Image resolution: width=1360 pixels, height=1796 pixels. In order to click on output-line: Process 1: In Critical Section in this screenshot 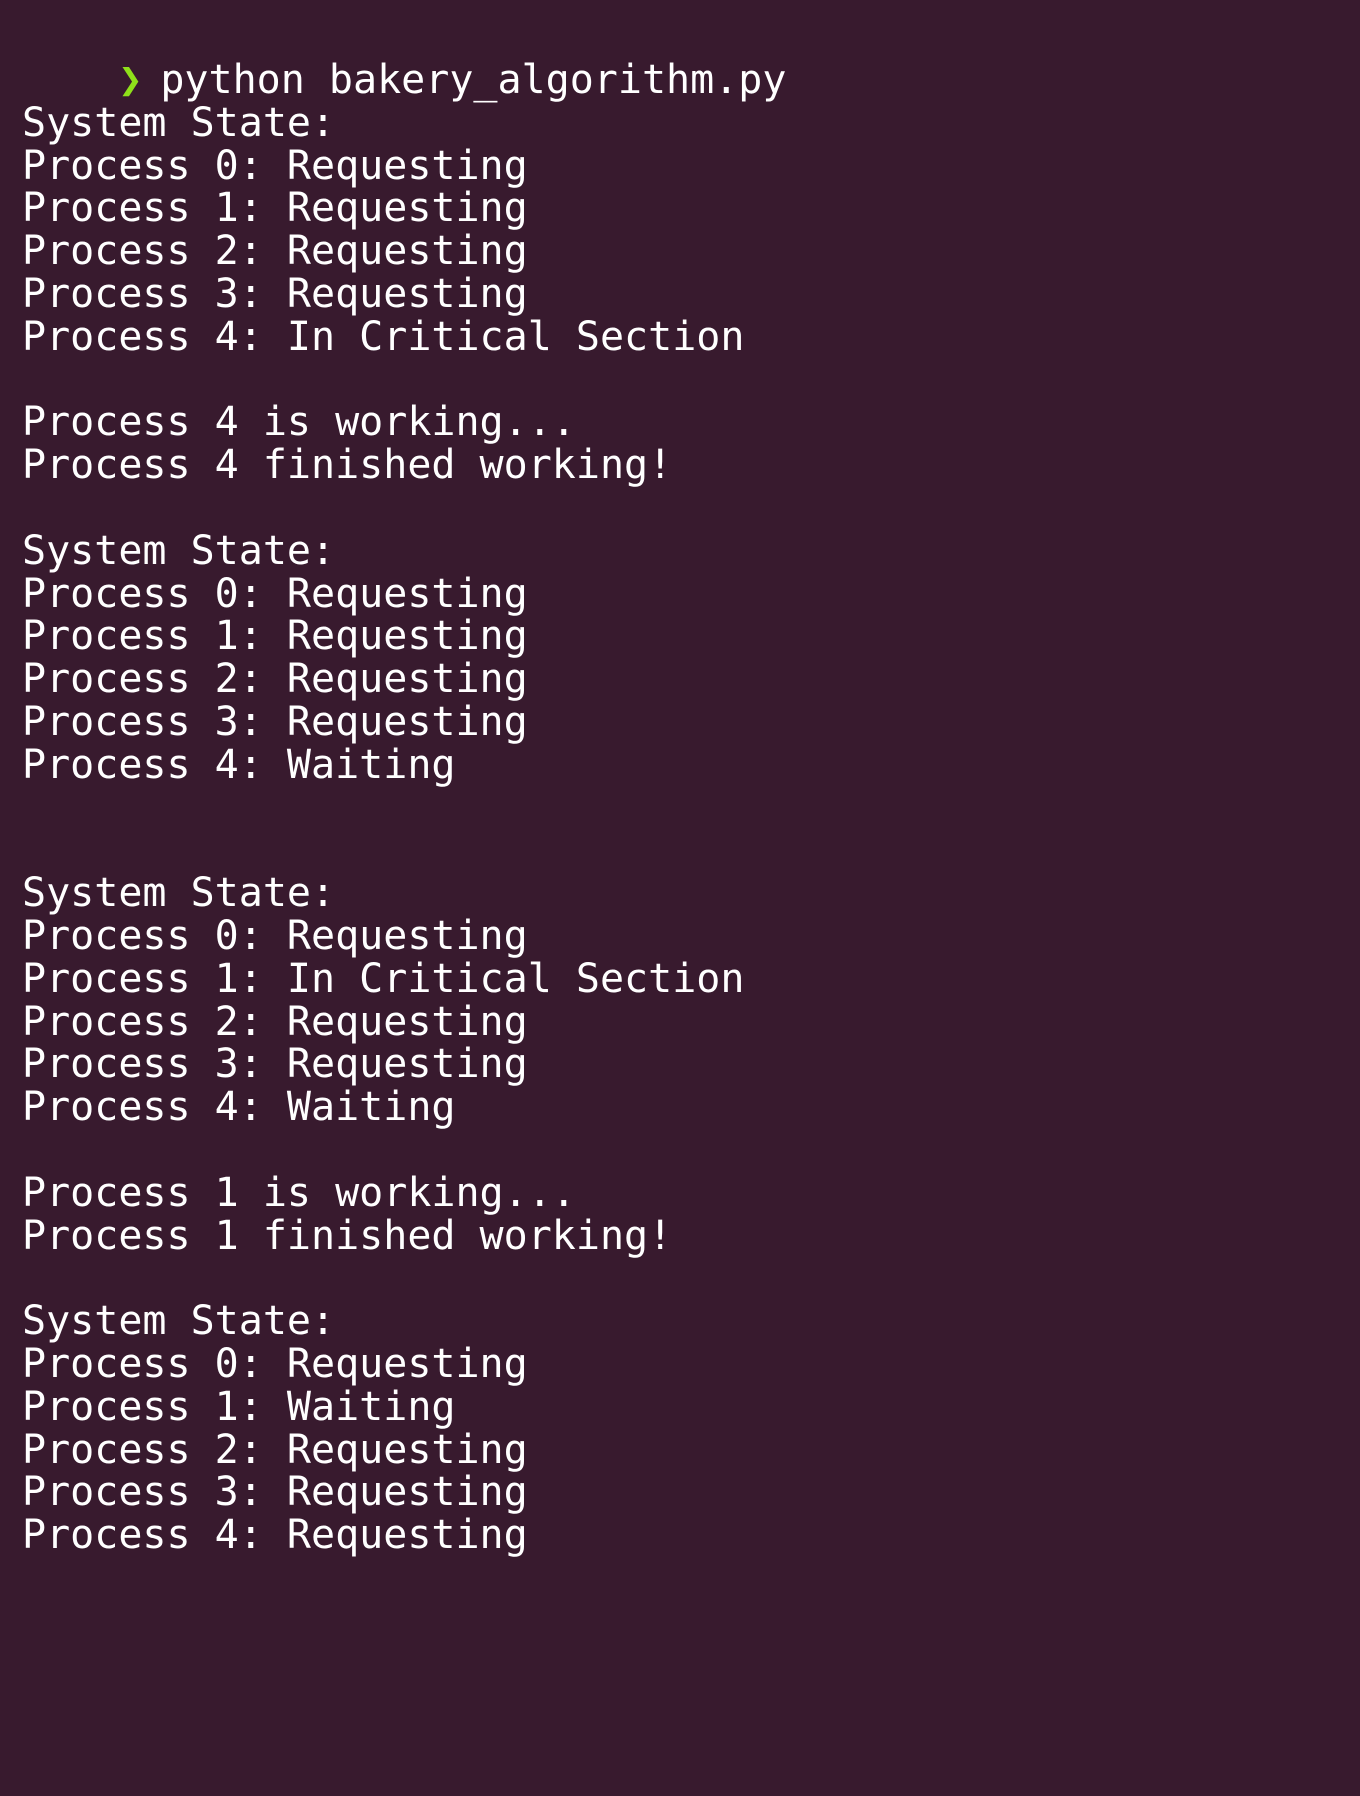, I will do `click(383, 979)`.